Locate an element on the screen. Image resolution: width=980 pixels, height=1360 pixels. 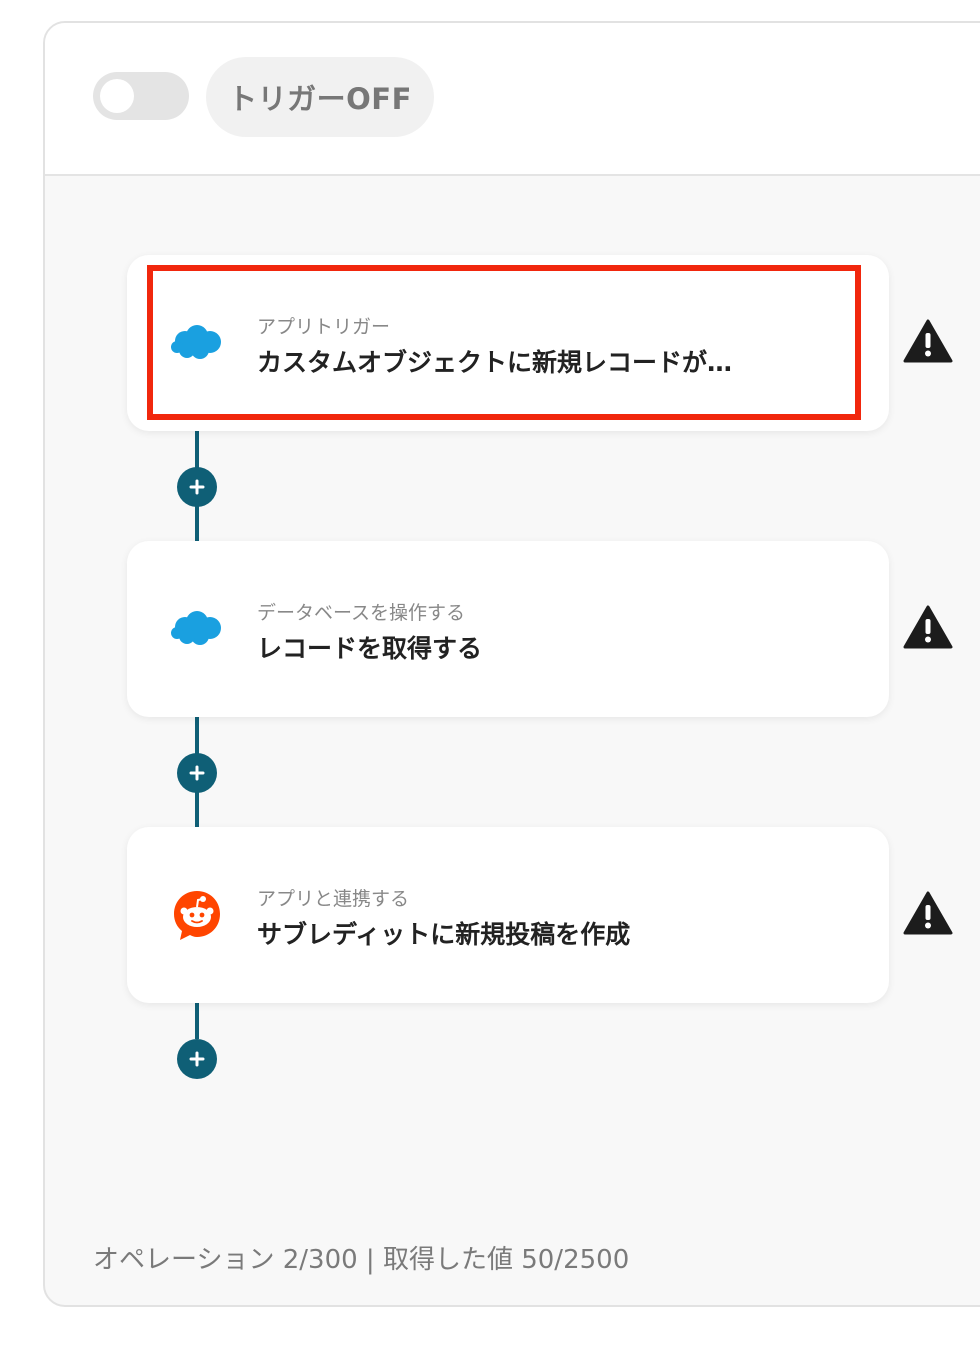
flow-step-card: データベースを操作する レコードを取得する is located at coordinates (508, 629).